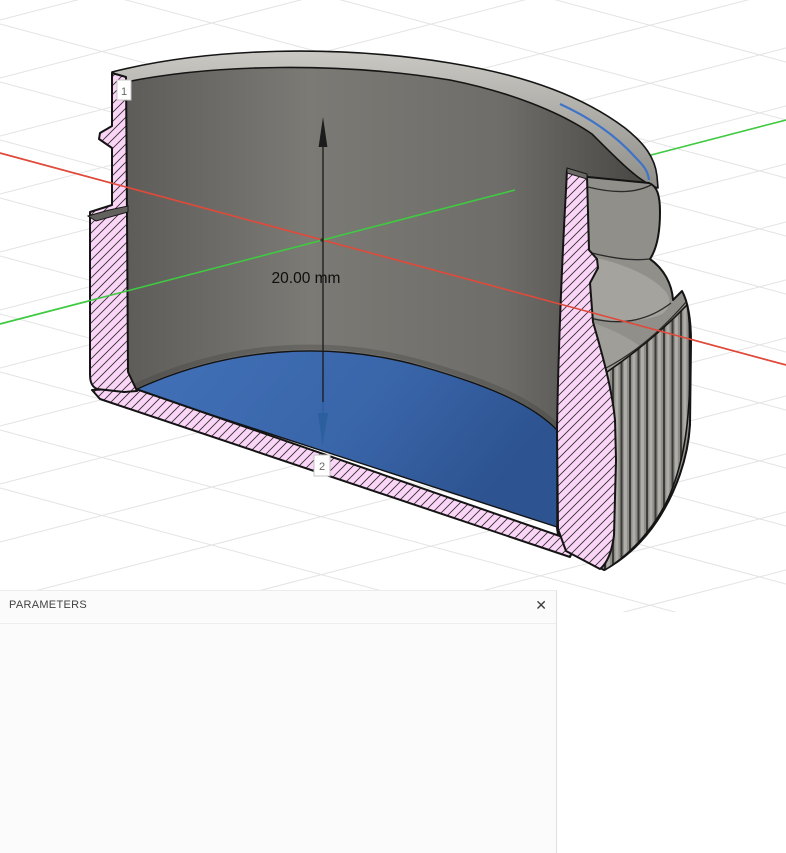 The height and width of the screenshot is (853, 786). I want to click on marker-2-label: 2, so click(322, 467).